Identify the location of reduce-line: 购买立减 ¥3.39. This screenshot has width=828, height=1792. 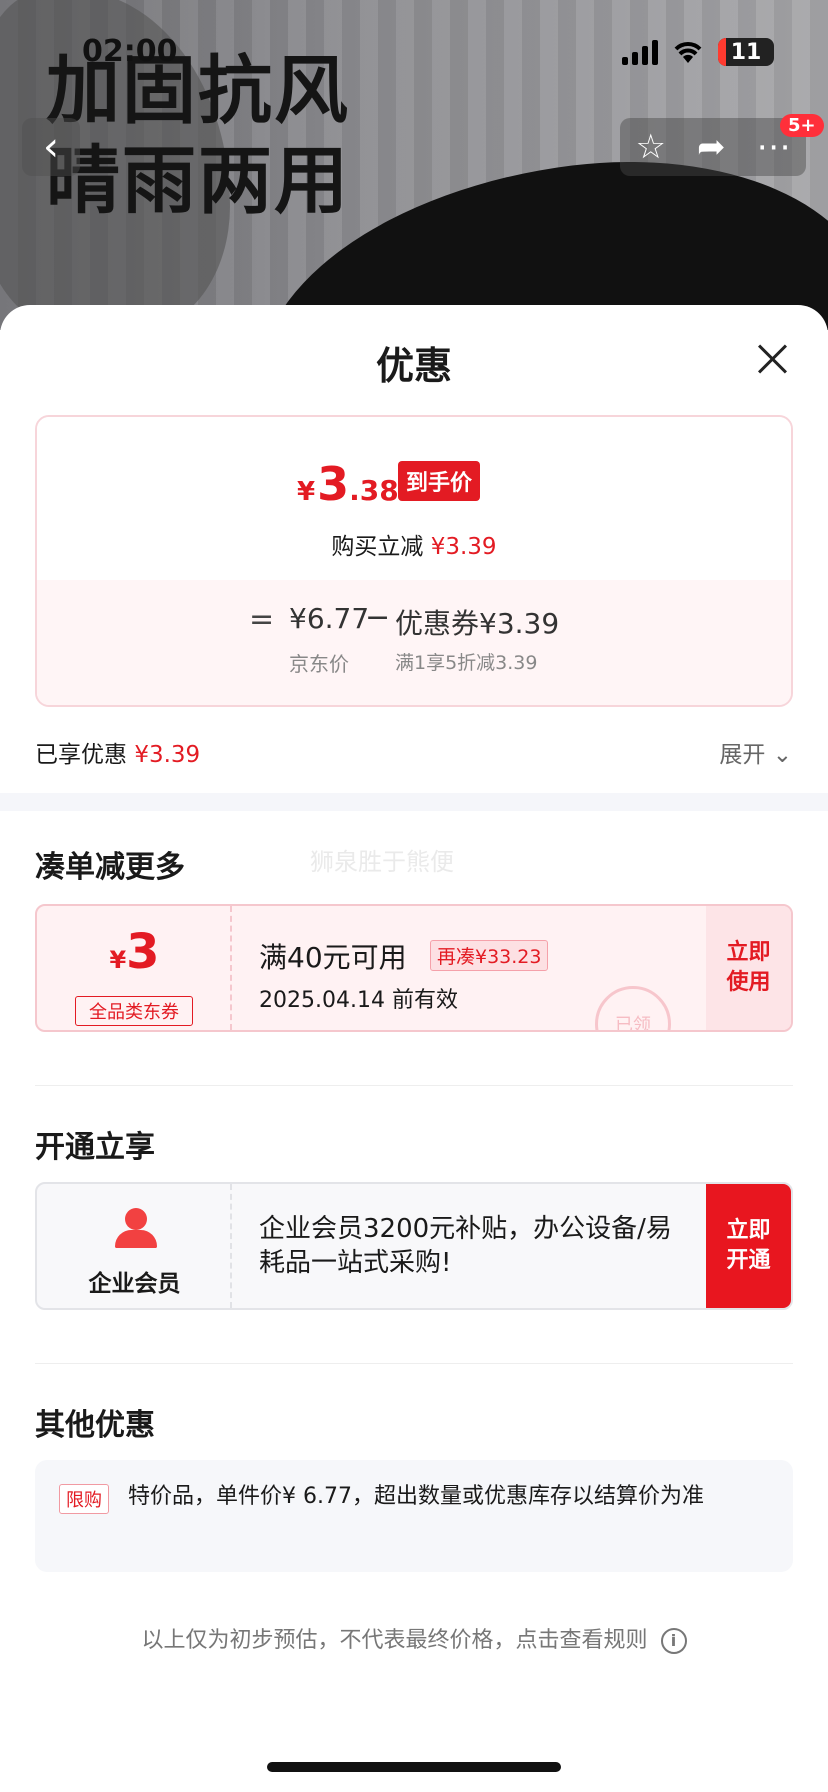
(414, 544).